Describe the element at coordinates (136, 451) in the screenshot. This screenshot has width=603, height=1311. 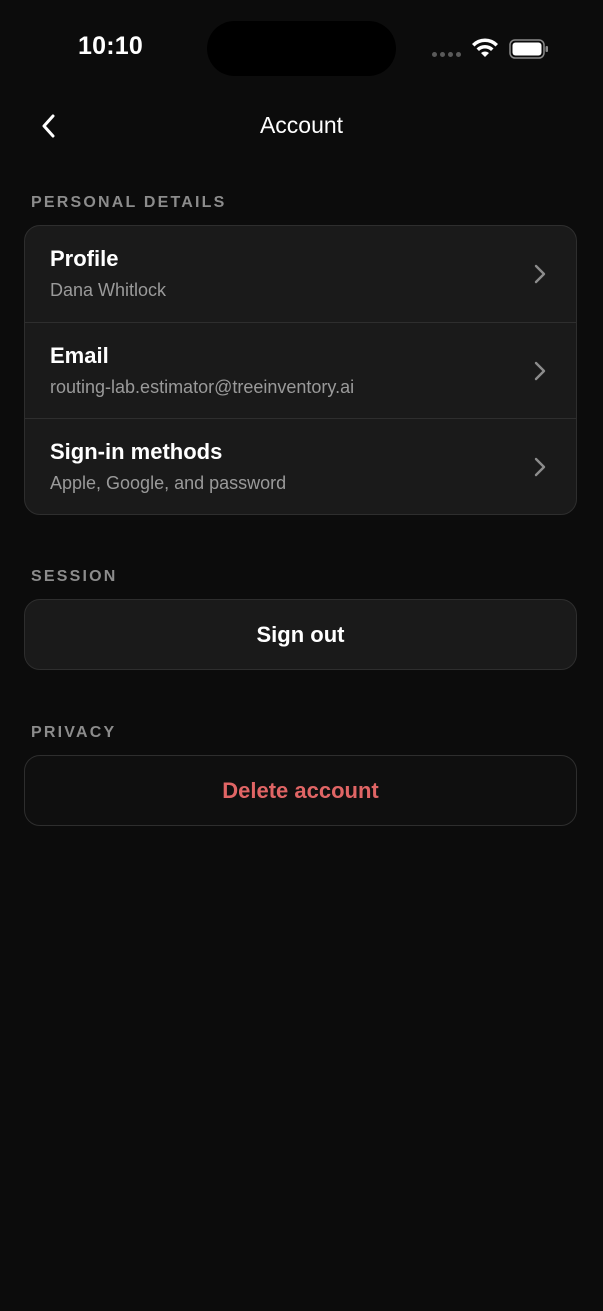
I see `sign-in-methods-row-title: Sign-in methods` at that location.